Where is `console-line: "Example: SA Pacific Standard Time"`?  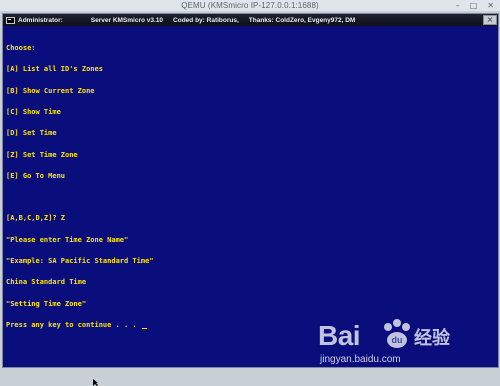
console-line: "Example: SA Pacific Standard Time" is located at coordinates (80, 261).